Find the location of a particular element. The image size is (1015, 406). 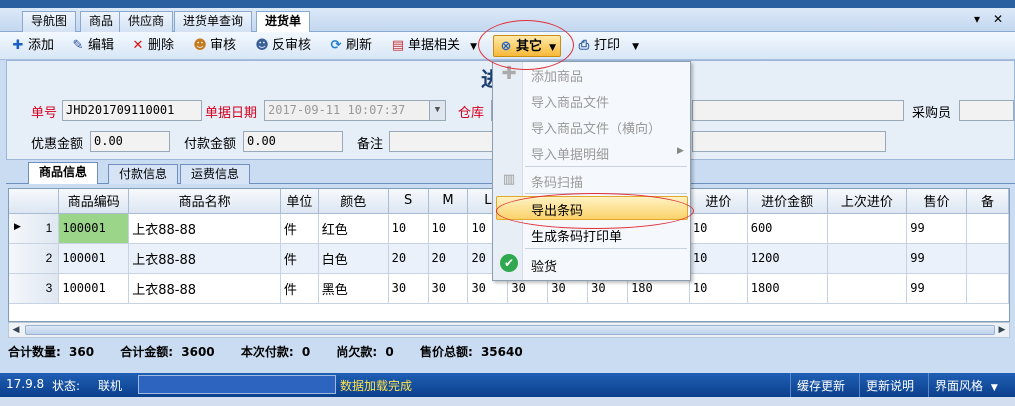

owed-value: 0 is located at coordinates (389, 352).